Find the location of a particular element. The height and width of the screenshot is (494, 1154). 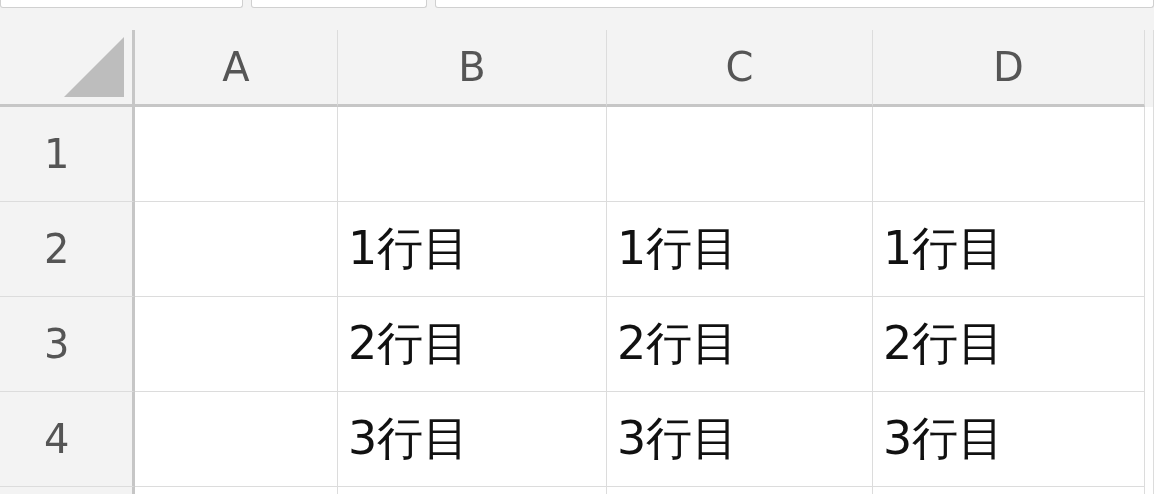

column-header: B is located at coordinates (472, 68).